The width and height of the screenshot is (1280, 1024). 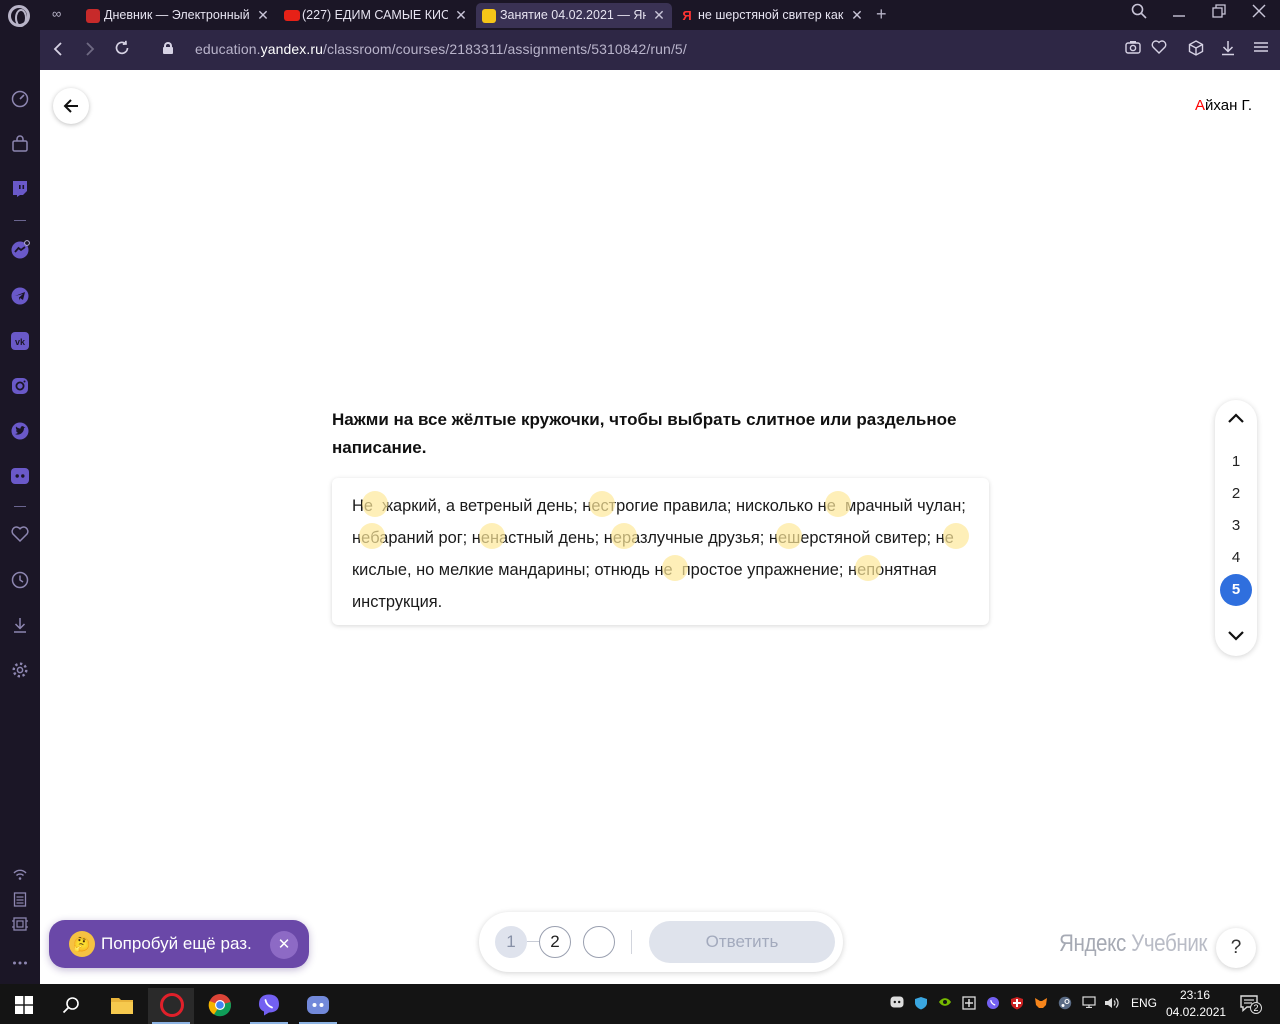 I want to click on twitter-icon, so click(x=20, y=431).